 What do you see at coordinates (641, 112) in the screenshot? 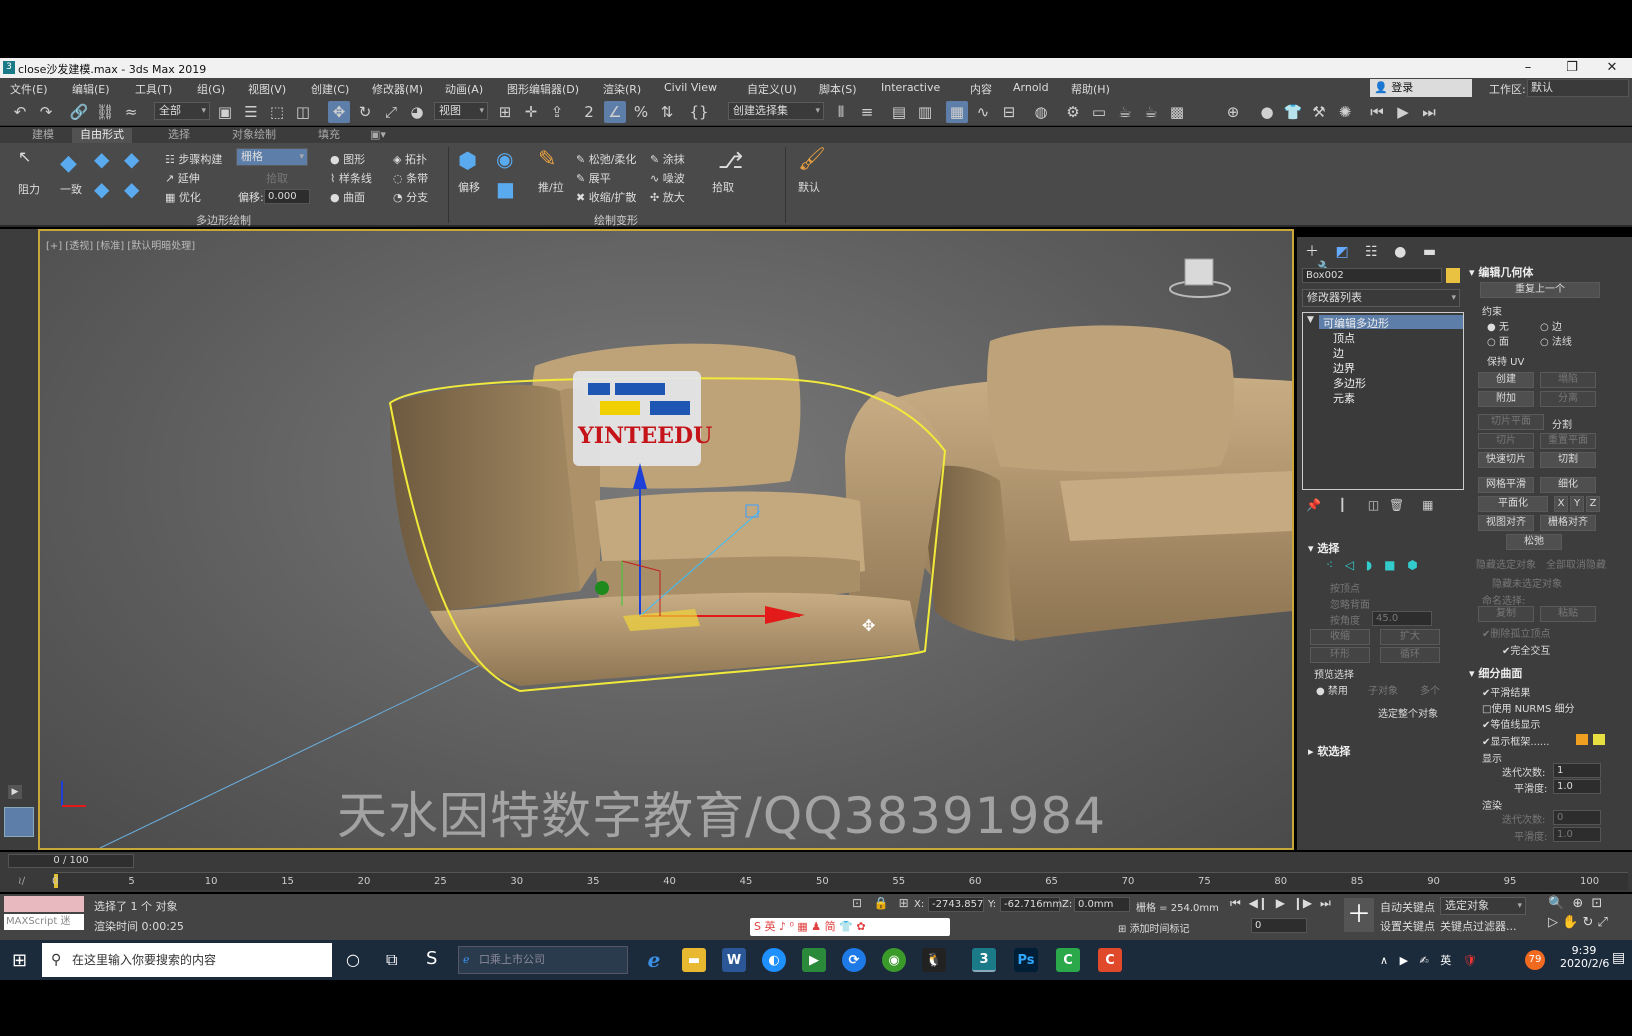
I see `percent-snap-icon: %` at bounding box center [641, 112].